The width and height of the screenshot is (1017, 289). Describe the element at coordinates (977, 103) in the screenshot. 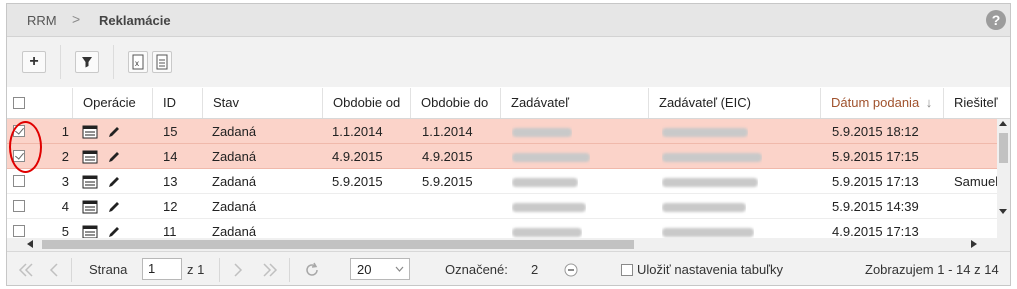

I see `column-riesitel: Riešiteľ` at that location.